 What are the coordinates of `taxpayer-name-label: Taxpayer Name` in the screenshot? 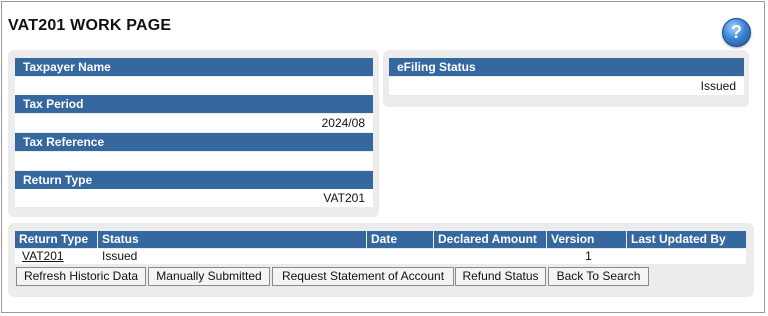 It's located at (194, 67).